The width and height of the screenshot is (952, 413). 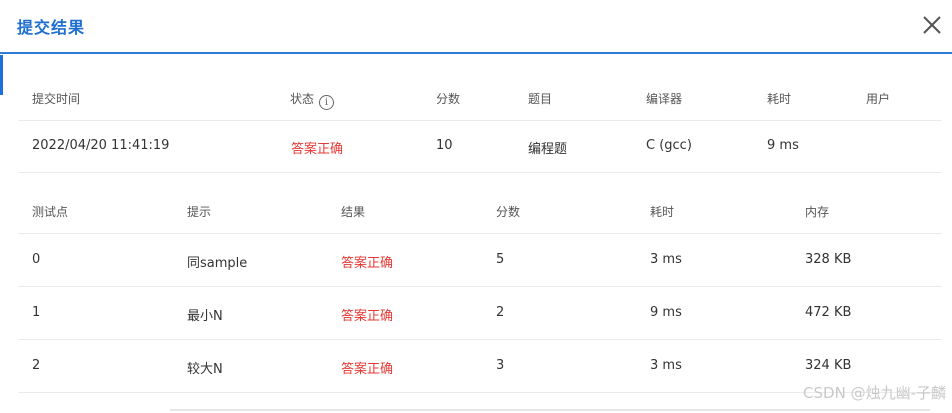 I want to click on left-accent-bar, so click(x=1, y=75).